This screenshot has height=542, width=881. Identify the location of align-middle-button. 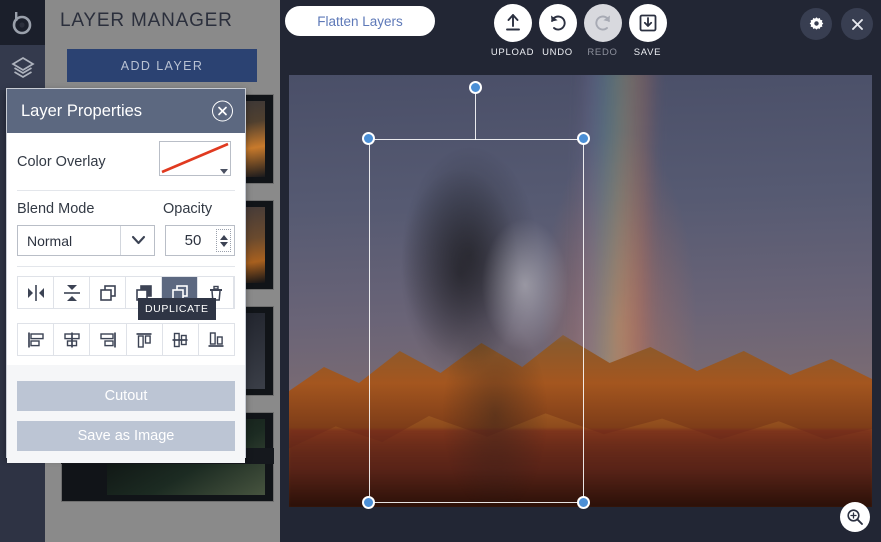
(180, 339).